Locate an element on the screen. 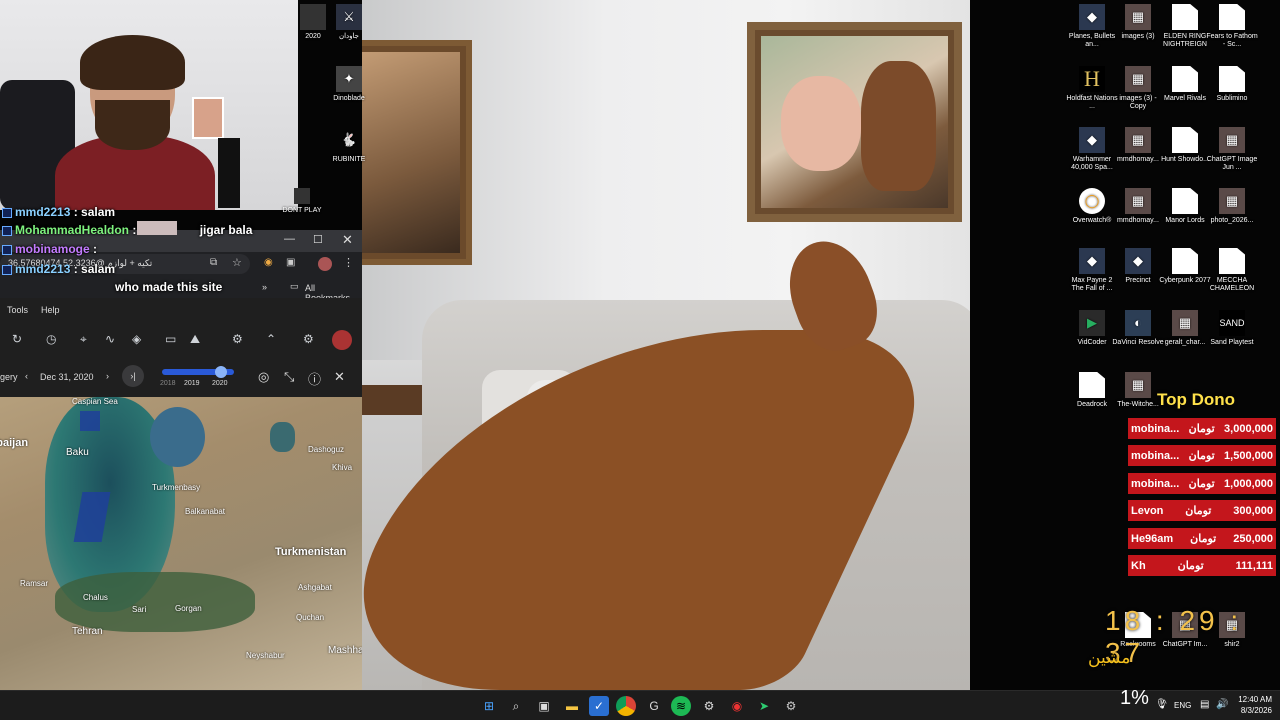 The width and height of the screenshot is (1280, 720). collapse-icon: ⤡ is located at coordinates (289, 377).